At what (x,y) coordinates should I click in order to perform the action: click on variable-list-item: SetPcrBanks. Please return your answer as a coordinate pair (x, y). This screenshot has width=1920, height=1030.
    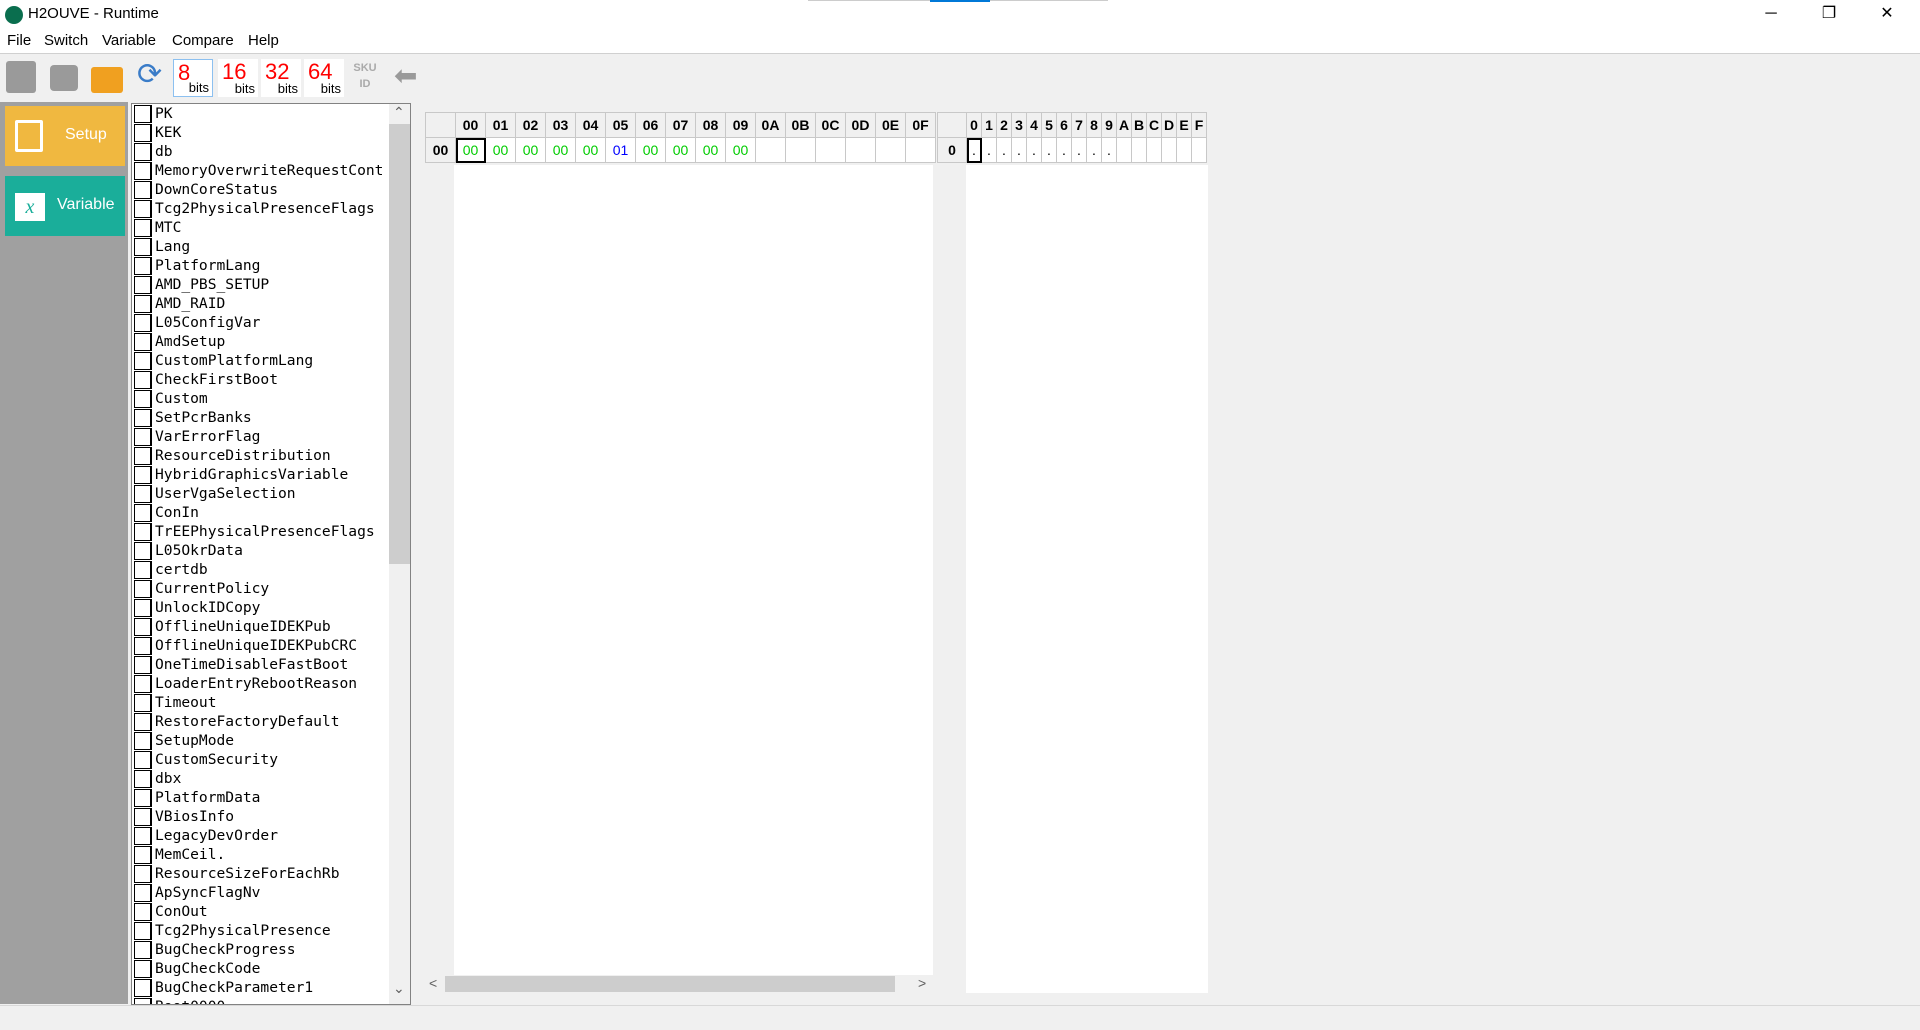
    Looking at the image, I should click on (261, 417).